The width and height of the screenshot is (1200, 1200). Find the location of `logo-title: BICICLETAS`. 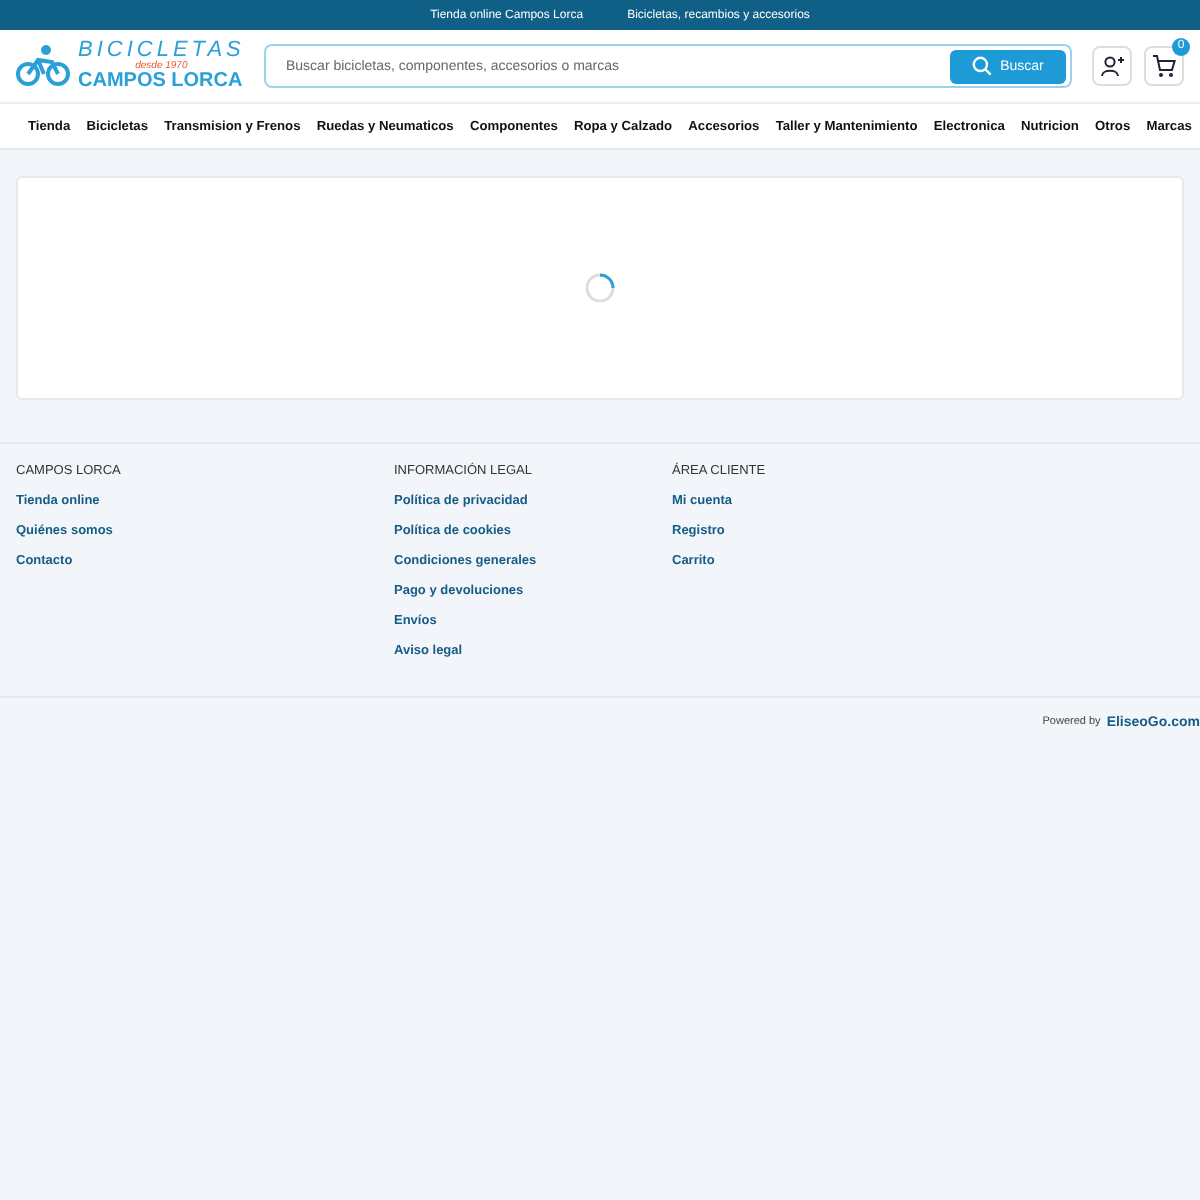

logo-title: BICICLETAS is located at coordinates (161, 51).